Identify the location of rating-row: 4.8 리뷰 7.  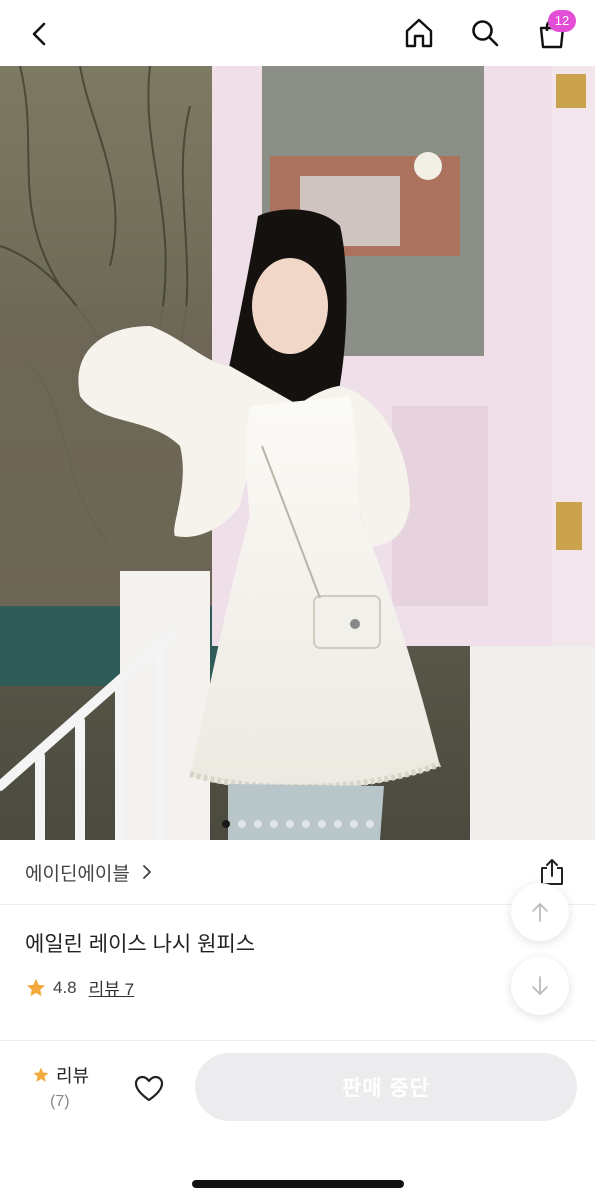
(79, 987).